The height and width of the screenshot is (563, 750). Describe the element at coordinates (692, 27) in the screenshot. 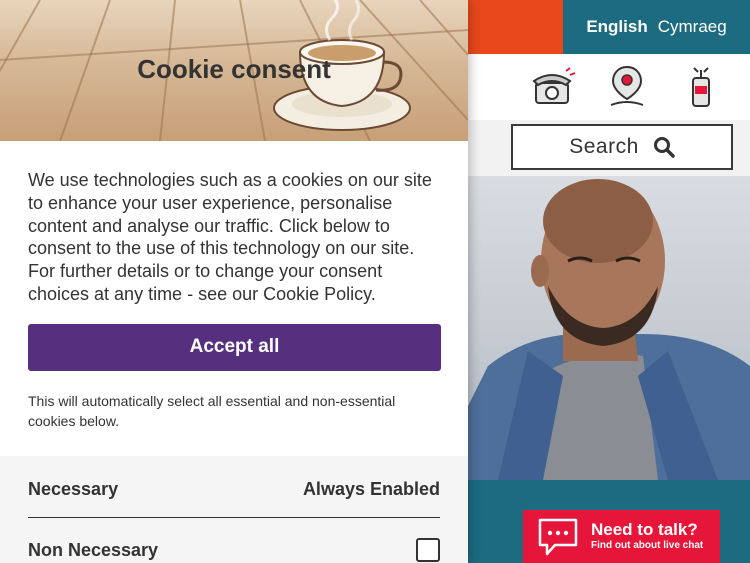

I see `language-cymraeg: Cymraeg` at that location.